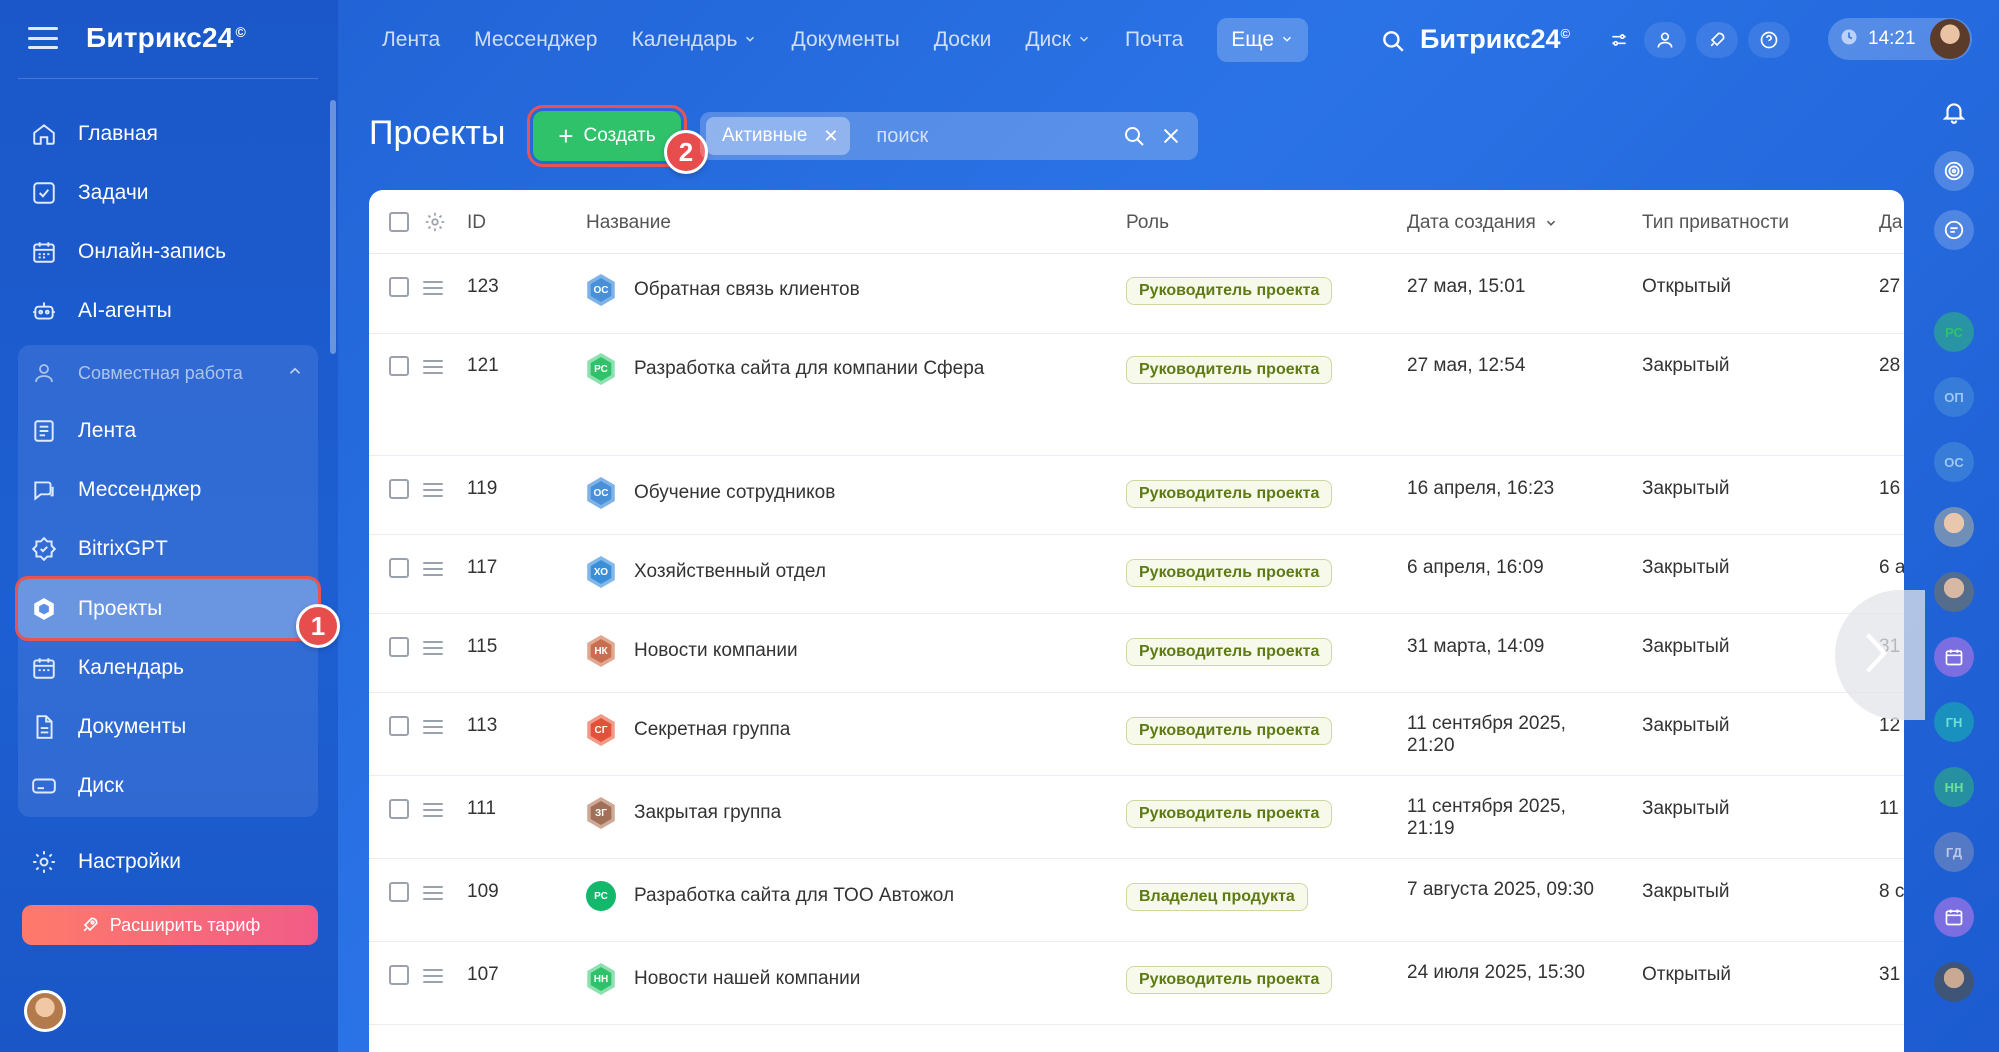  Describe the element at coordinates (1495, 39) in the screenshot. I see `brand-logo-top: Битрикс24©` at that location.